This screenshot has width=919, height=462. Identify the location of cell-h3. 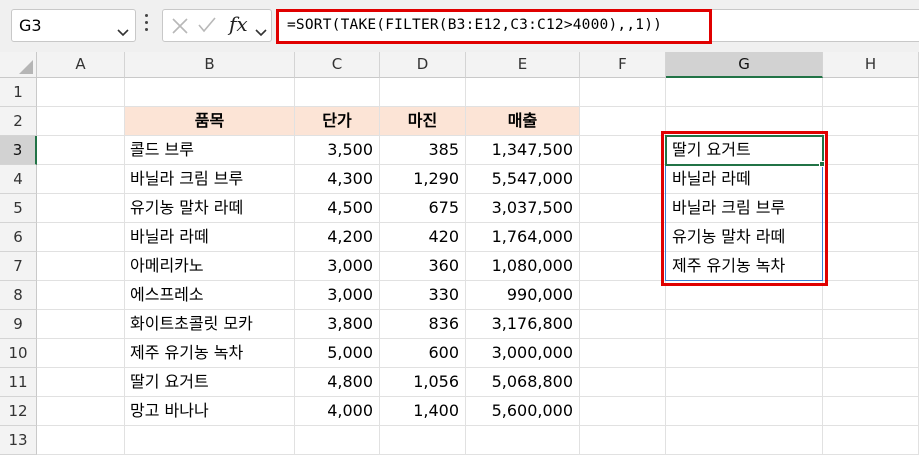
(871, 150).